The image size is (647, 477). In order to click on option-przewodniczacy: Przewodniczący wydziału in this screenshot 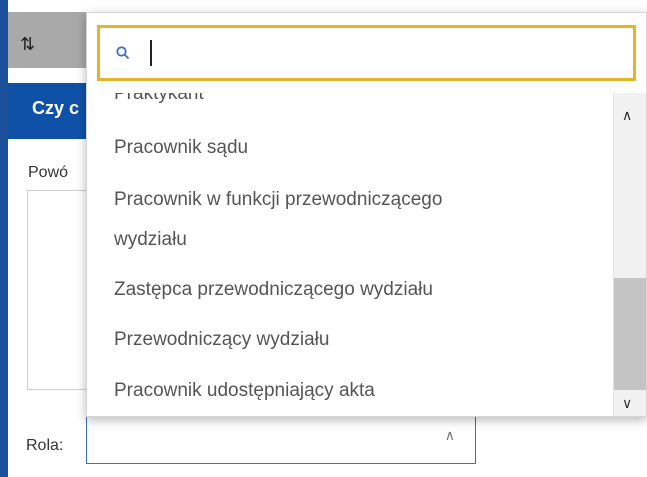, I will do `click(221, 340)`.